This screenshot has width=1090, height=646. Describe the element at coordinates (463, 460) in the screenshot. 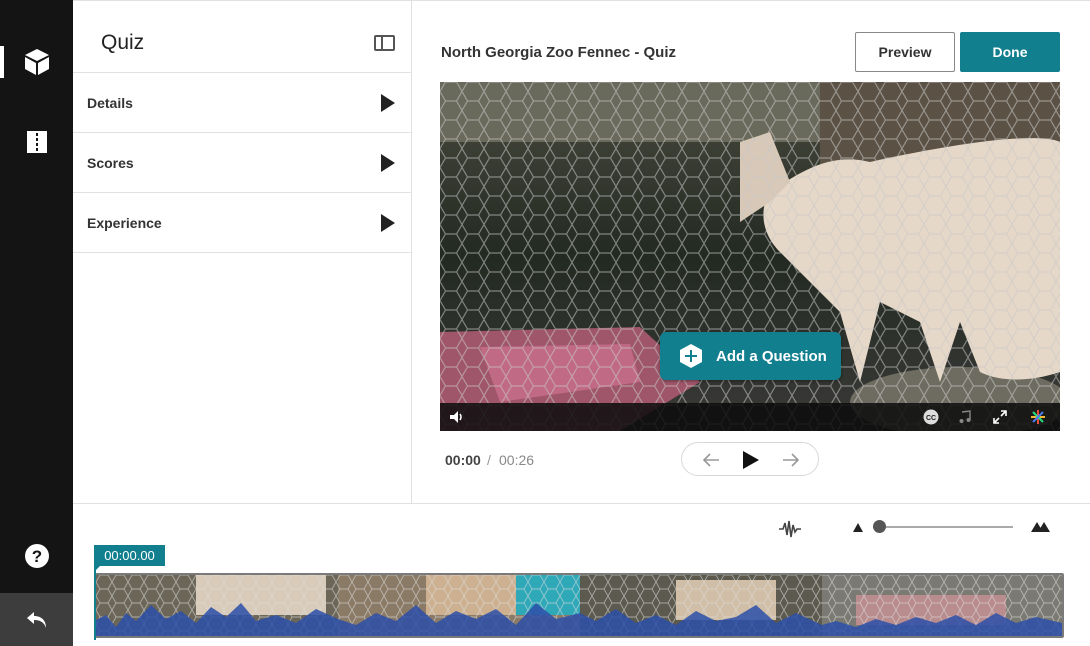

I see `current-time: 00:00` at that location.